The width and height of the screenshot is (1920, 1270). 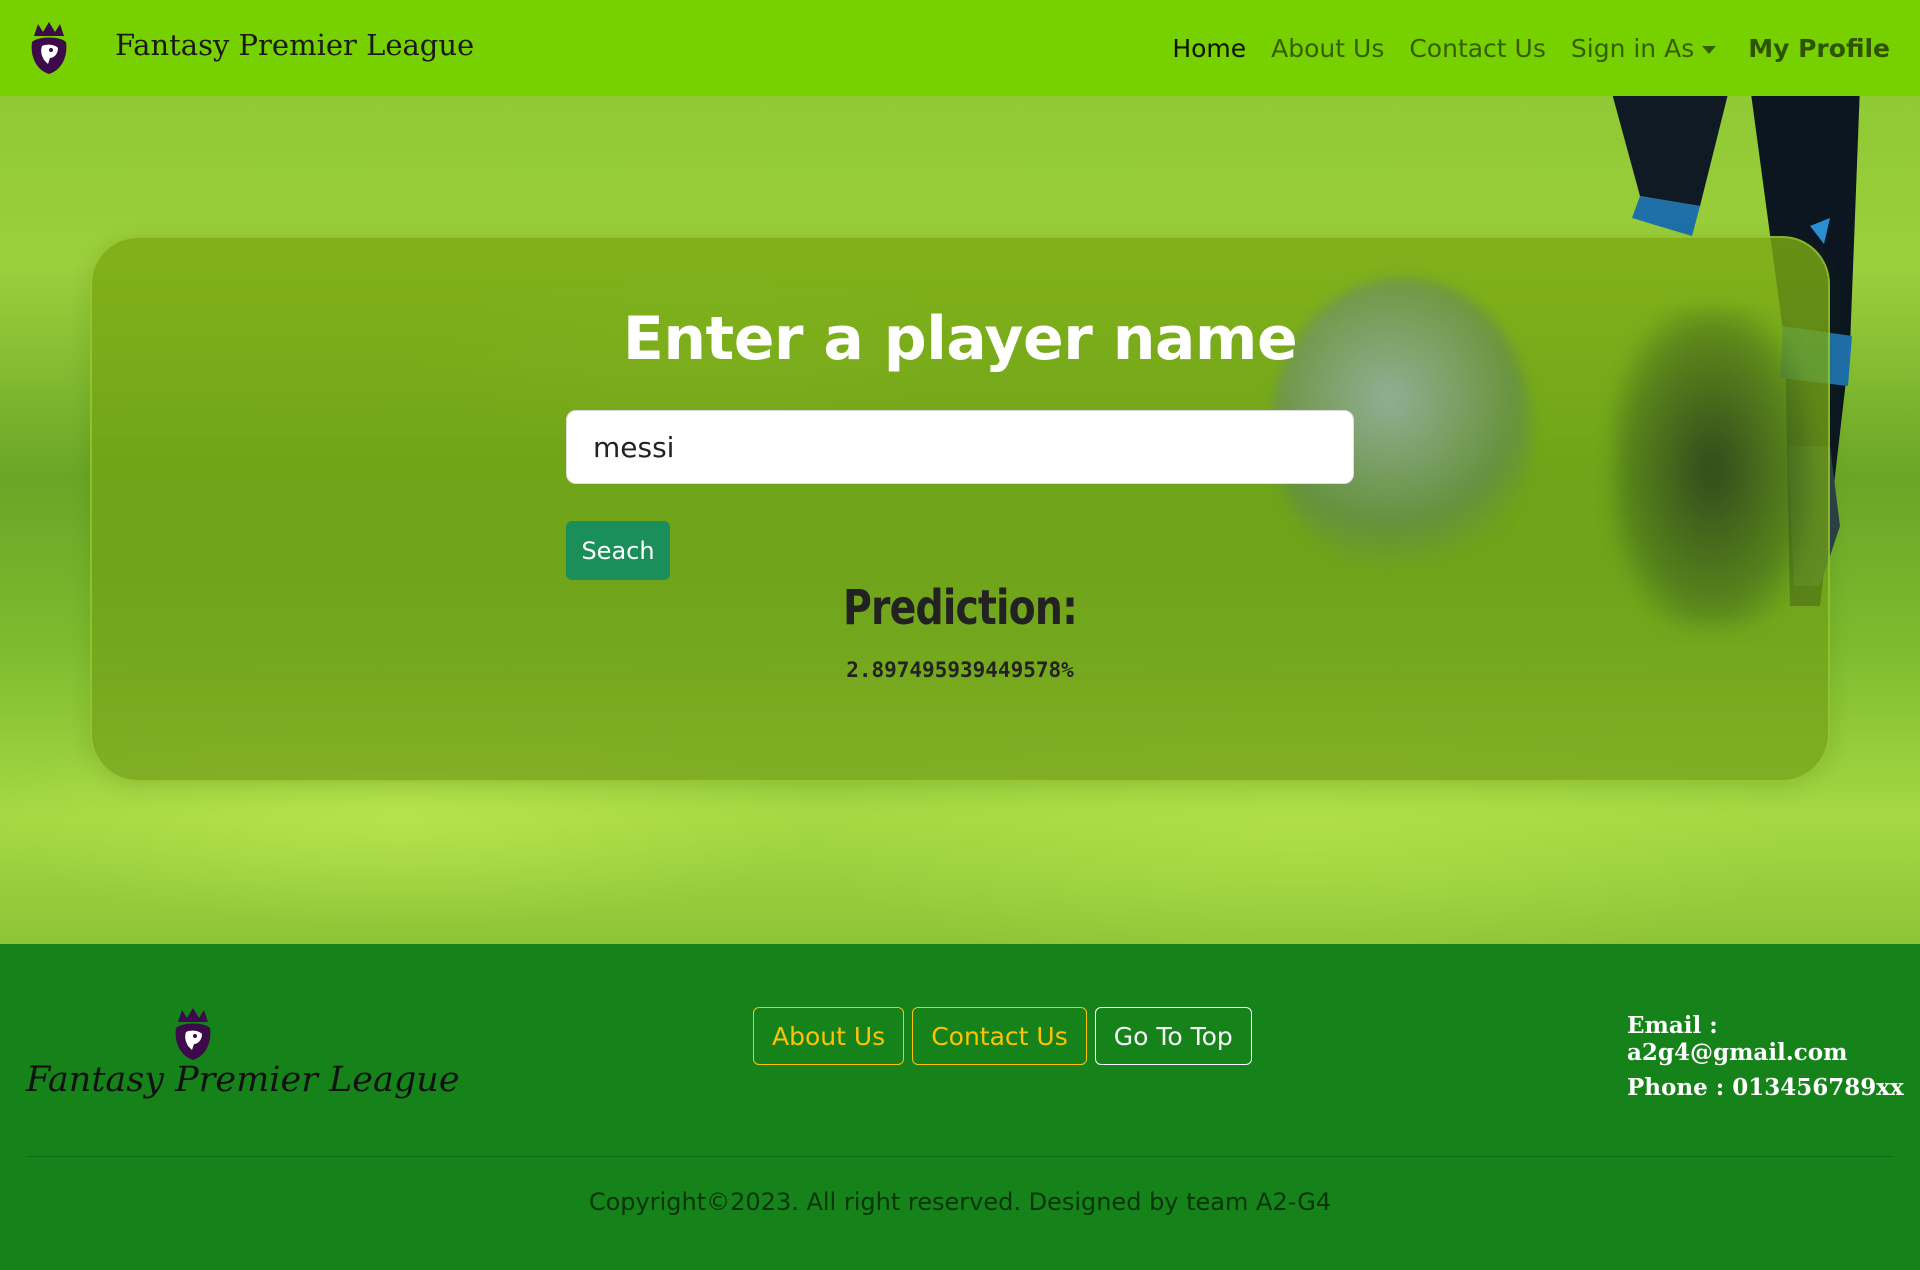 What do you see at coordinates (1632, 48) in the screenshot?
I see `nav-sign-in-label: Sign in As` at bounding box center [1632, 48].